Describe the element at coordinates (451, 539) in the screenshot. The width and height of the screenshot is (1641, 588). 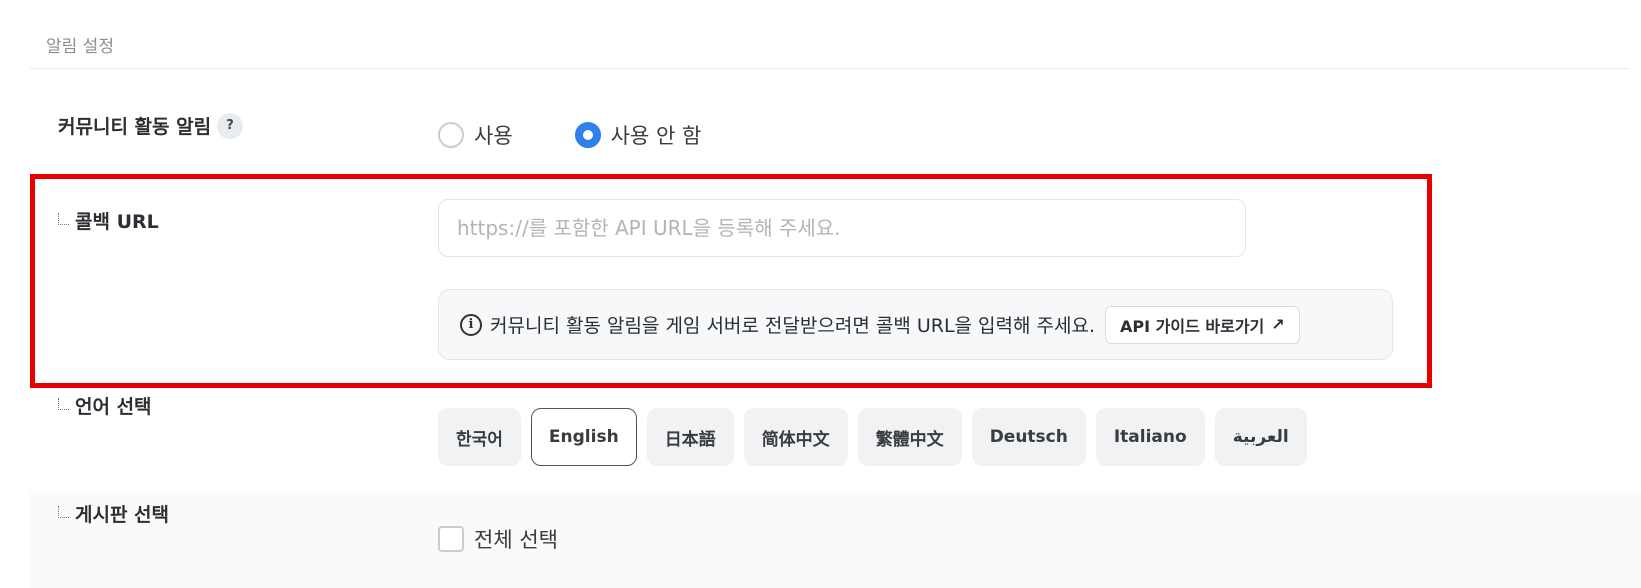
I see `select-all-checkbox` at that location.